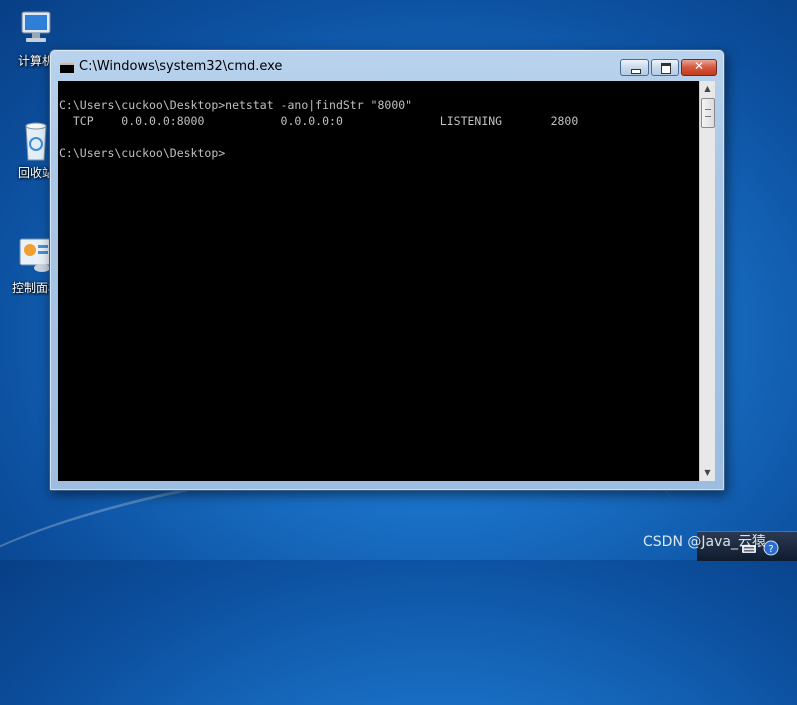  Describe the element at coordinates (634, 67) in the screenshot. I see `minimize-button` at that location.